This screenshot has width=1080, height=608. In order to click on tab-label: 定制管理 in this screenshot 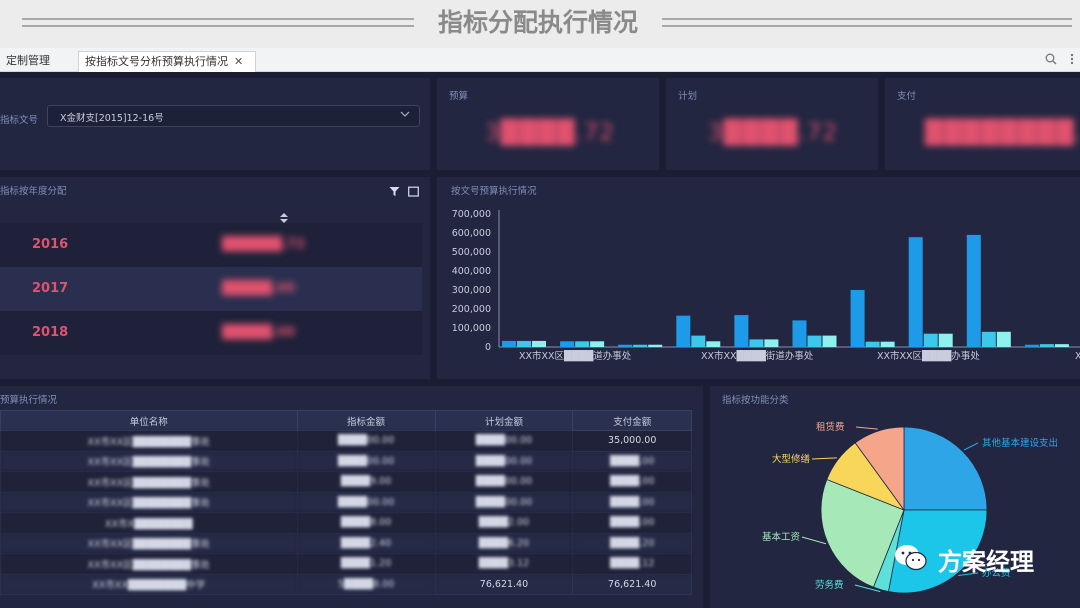, I will do `click(28, 60)`.